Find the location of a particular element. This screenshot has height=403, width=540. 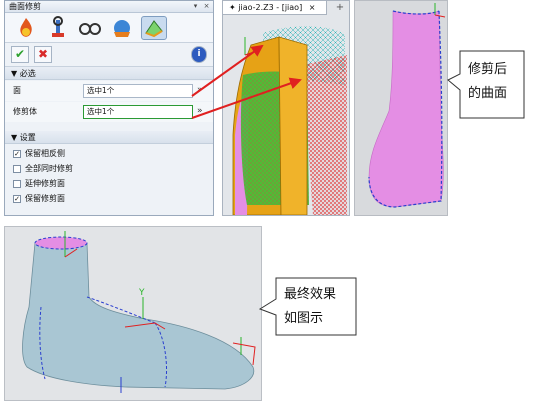

callout-trimmed-line2: 的曲面 is located at coordinates (488, 93).